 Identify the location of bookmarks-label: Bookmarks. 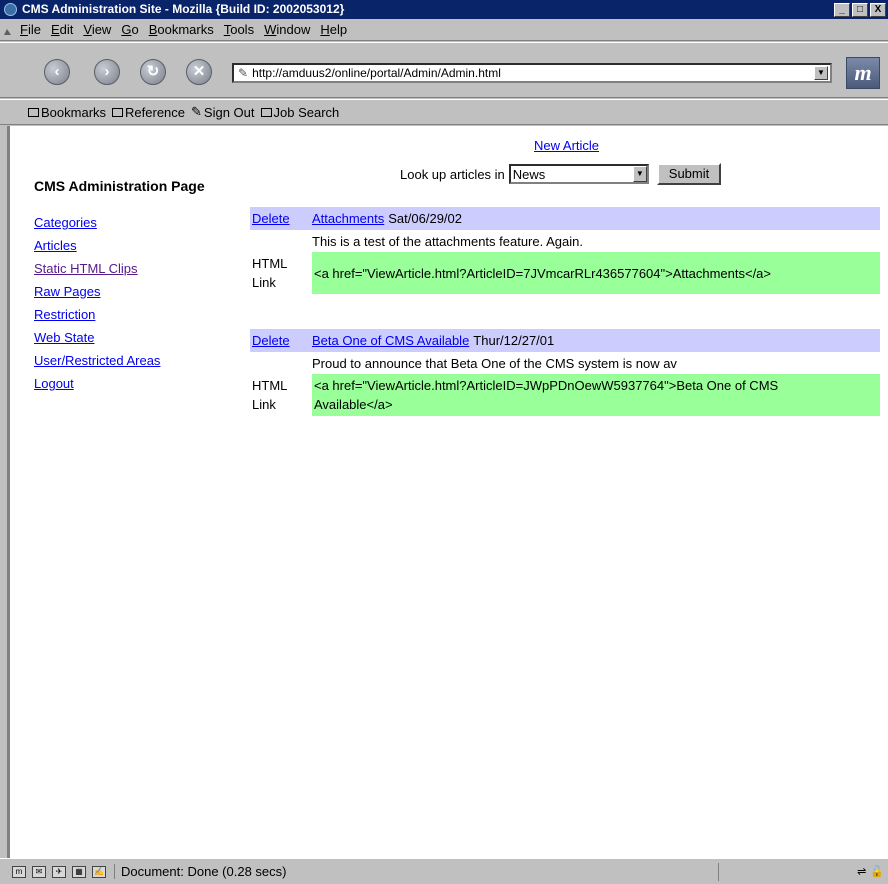
(74, 112).